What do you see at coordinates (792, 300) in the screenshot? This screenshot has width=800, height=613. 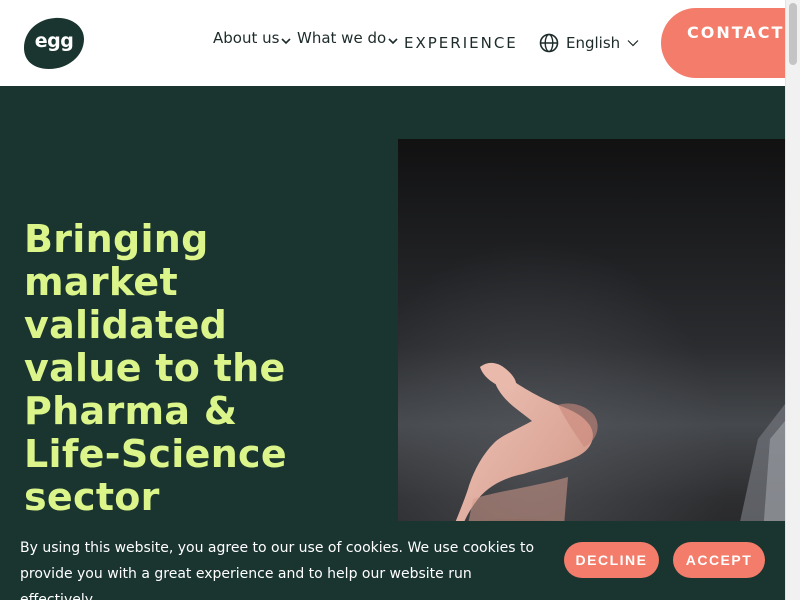 I see `page-scrollbar` at bounding box center [792, 300].